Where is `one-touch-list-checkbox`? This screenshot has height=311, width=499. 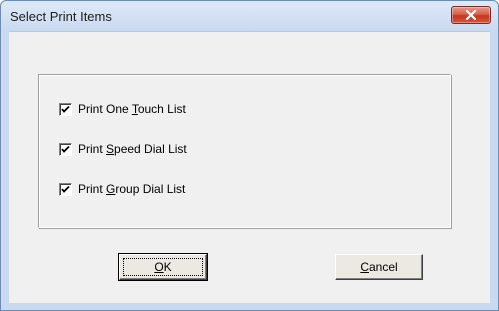
one-touch-list-checkbox is located at coordinates (65, 109).